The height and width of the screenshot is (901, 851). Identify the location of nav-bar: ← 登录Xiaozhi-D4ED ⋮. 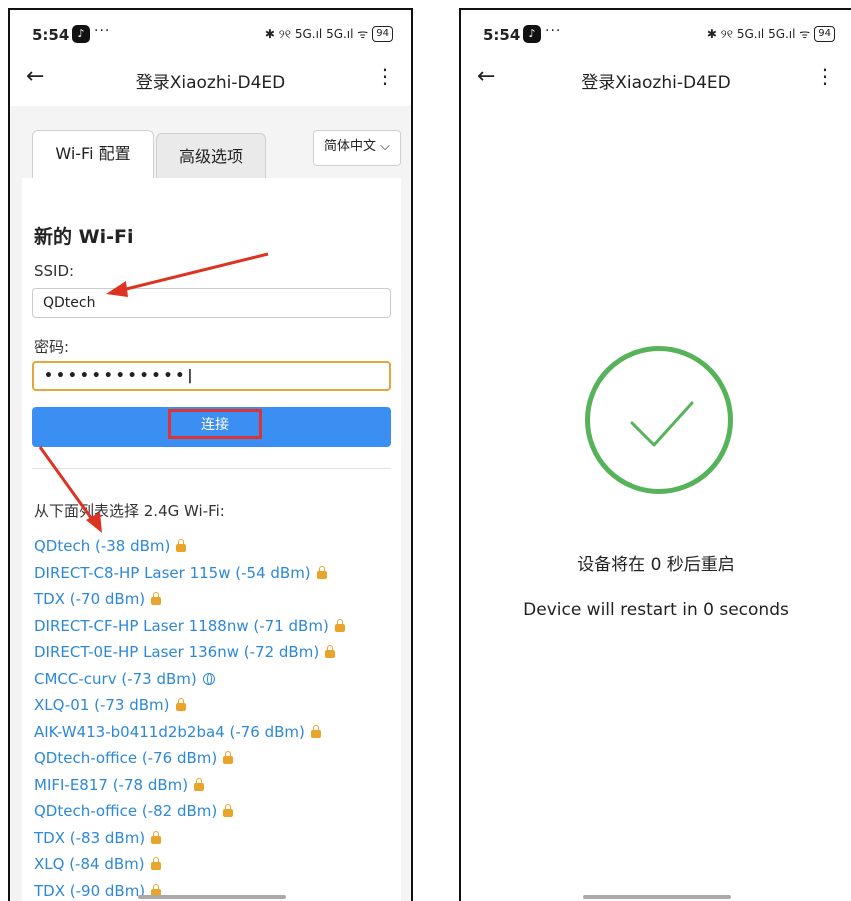
(656, 78).